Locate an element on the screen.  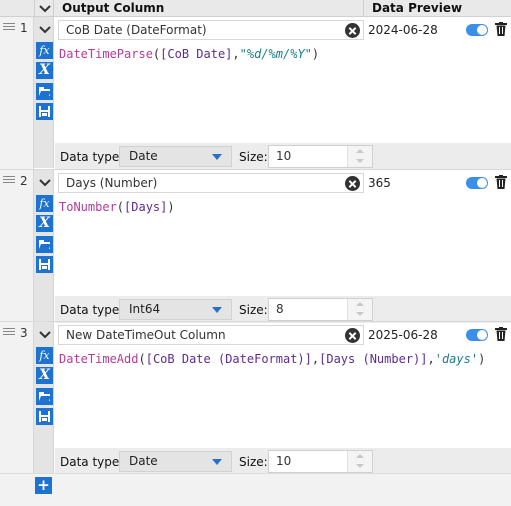
output-column-field: CoB Date (DateFormat) is located at coordinates (211, 30).